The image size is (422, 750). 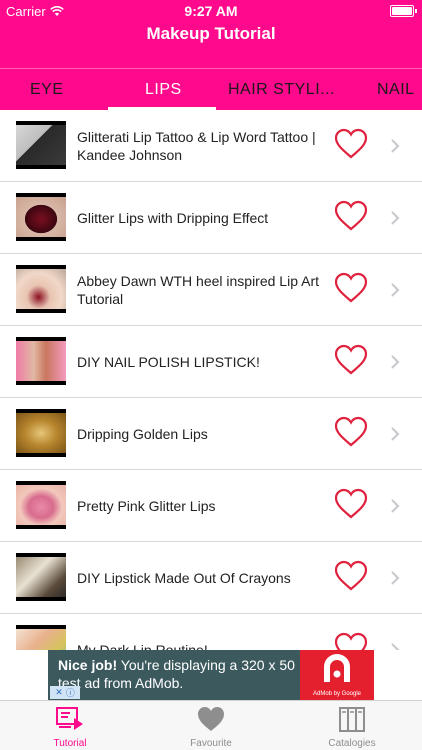 I want to click on video-title: Pretty Pink Glitter Lips, so click(x=146, y=506).